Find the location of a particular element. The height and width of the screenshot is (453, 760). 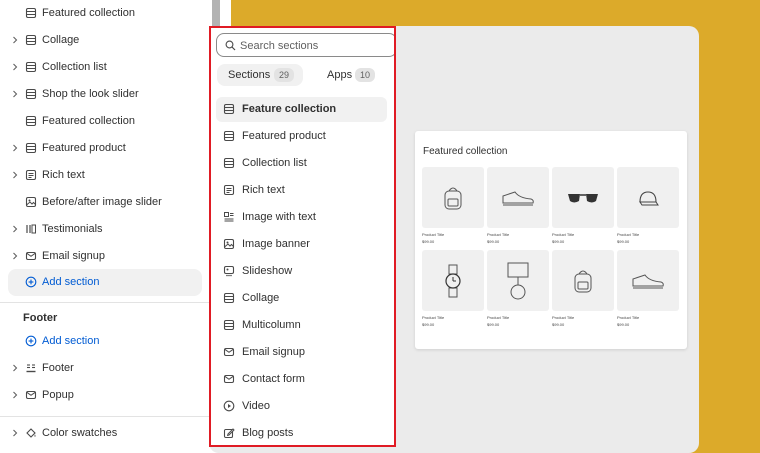

sidebar-item-testimonials: Testimonials is located at coordinates (105, 229).